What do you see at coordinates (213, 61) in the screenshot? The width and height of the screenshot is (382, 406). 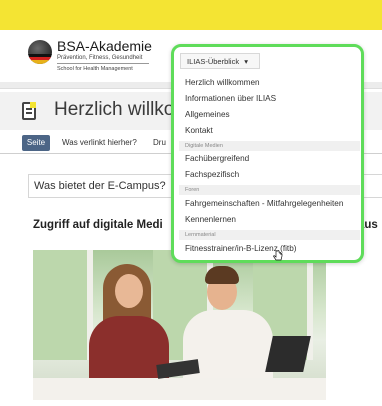 I see `dropdown-toggle-label: ILIAS-Überblick` at bounding box center [213, 61].